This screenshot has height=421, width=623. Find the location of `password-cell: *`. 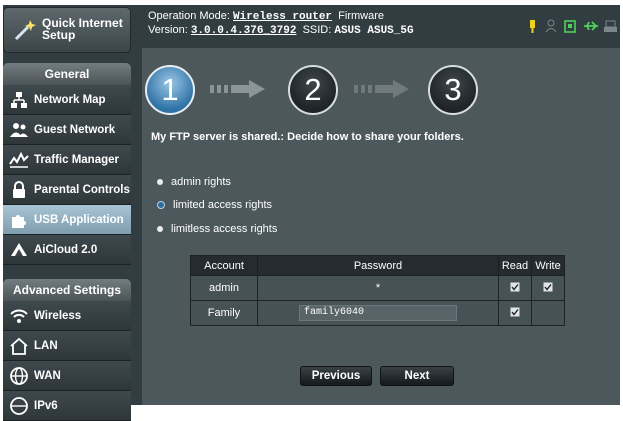

password-cell: * is located at coordinates (378, 288).